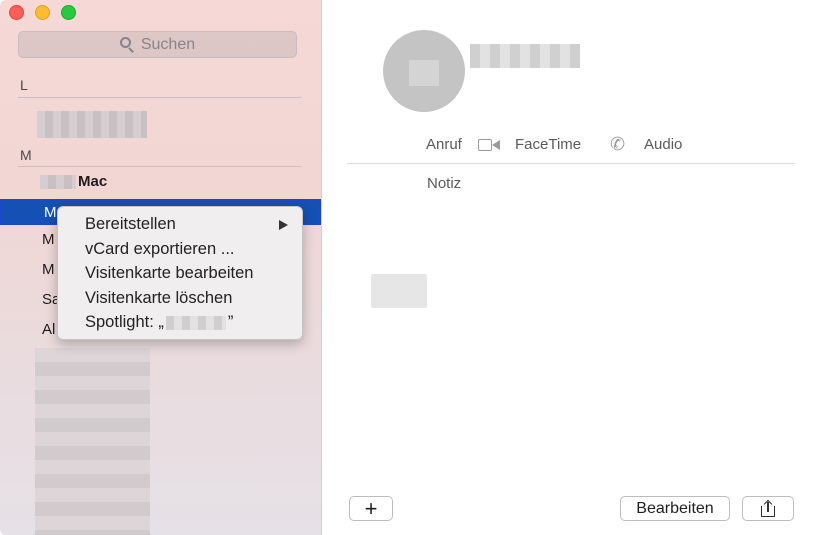 The height and width of the screenshot is (535, 820). I want to click on menu-item-label: Bereitstellen, so click(130, 224).